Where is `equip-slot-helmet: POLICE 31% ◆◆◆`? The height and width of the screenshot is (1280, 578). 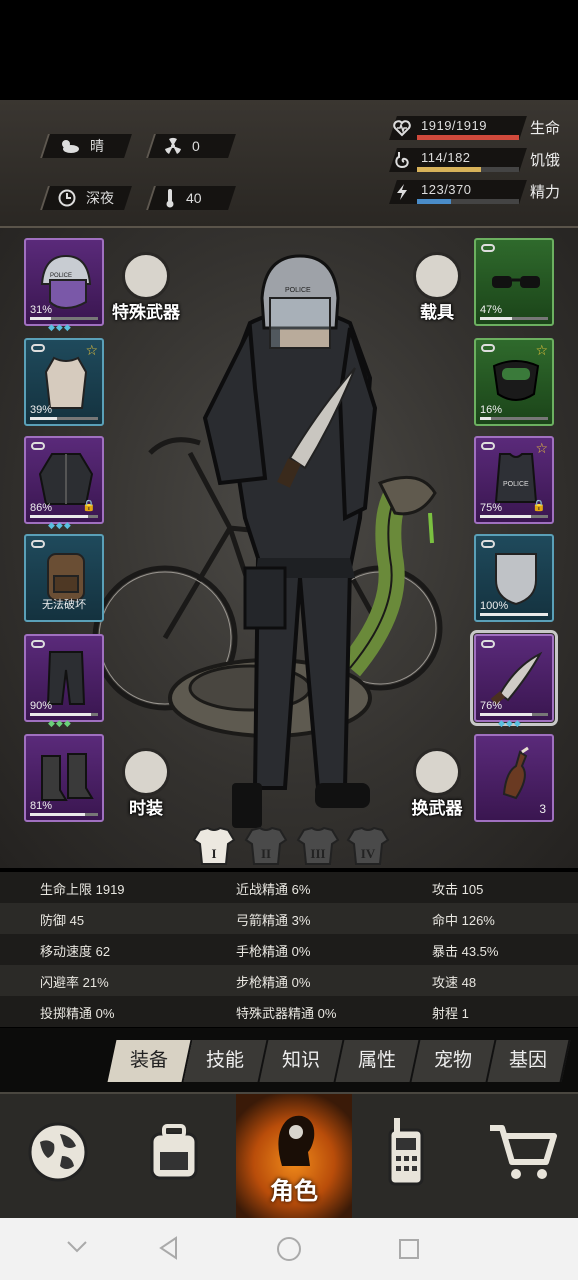 equip-slot-helmet: POLICE 31% ◆◆◆ is located at coordinates (64, 285).